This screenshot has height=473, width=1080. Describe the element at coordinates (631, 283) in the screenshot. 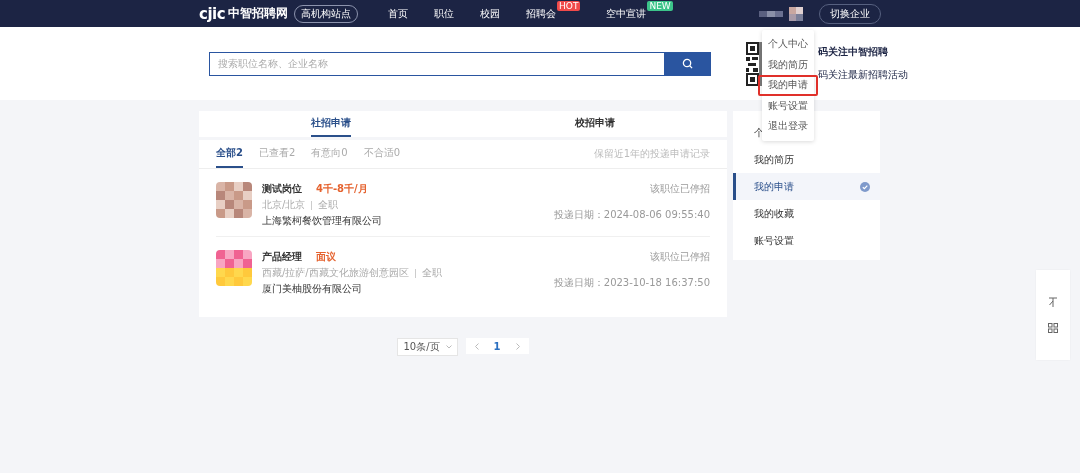

I see `apply-date: 投递日期：2023-10-18 16:37:50` at that location.